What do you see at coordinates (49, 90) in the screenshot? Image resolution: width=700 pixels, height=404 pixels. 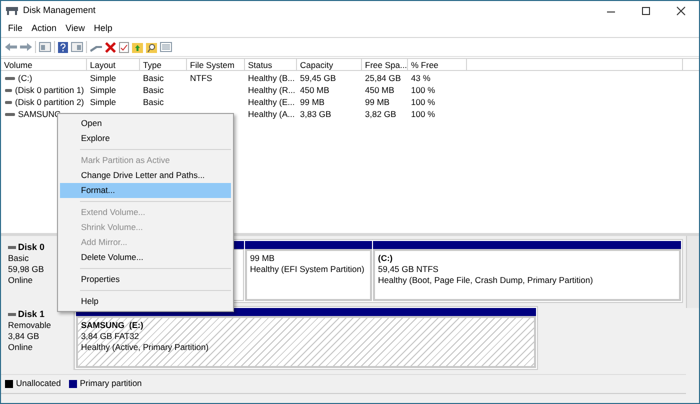 I see `table-cell: (Disk 0 partition 1)` at bounding box center [49, 90].